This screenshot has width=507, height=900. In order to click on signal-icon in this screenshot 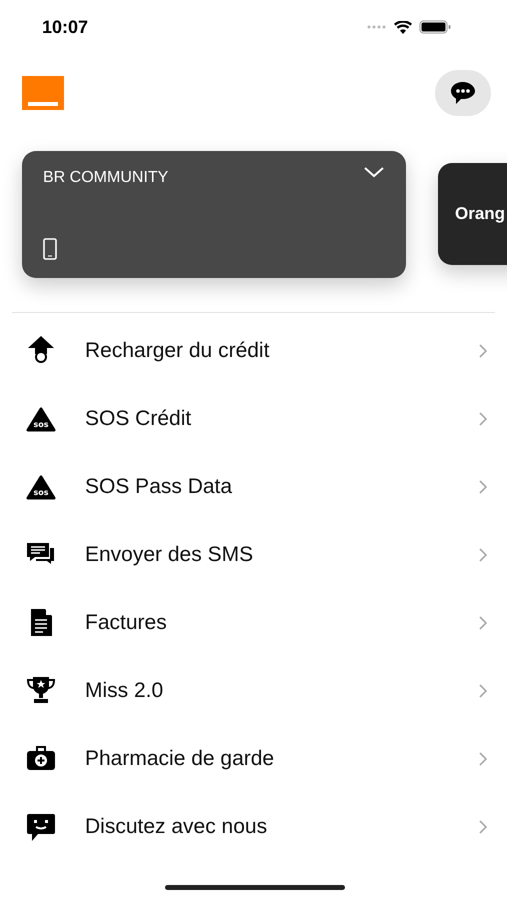, I will do `click(377, 27)`.